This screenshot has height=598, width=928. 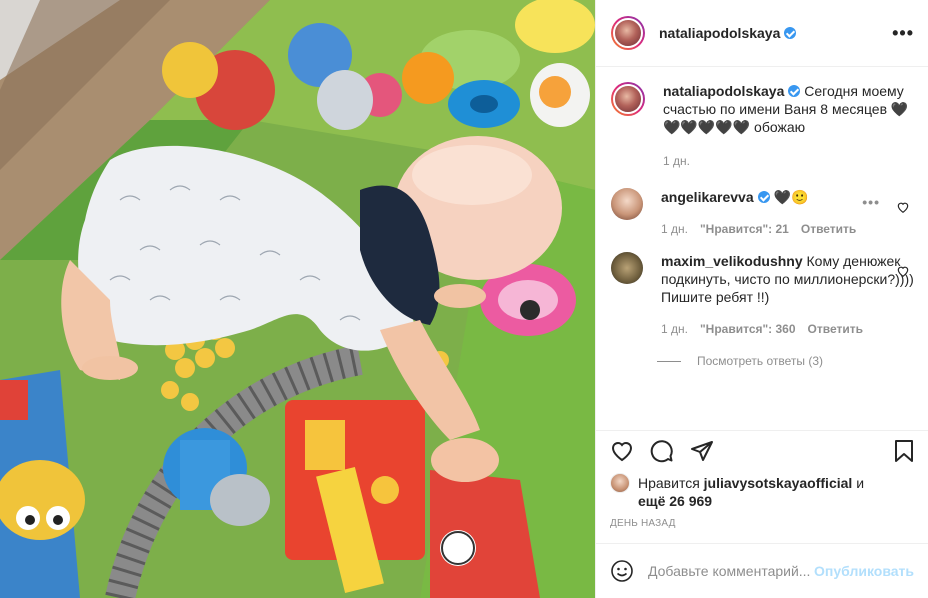 I want to click on smile-icon, so click(x=622, y=571).